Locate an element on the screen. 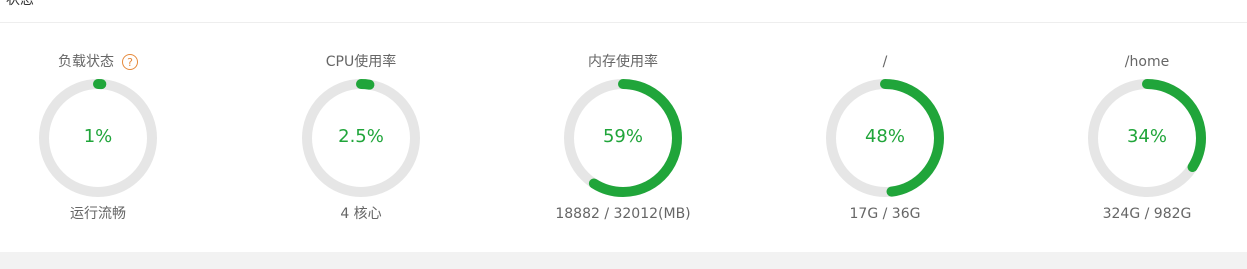 Image resolution: width=1247 pixels, height=269 pixels. gauge-label: /home is located at coordinates (1147, 62).